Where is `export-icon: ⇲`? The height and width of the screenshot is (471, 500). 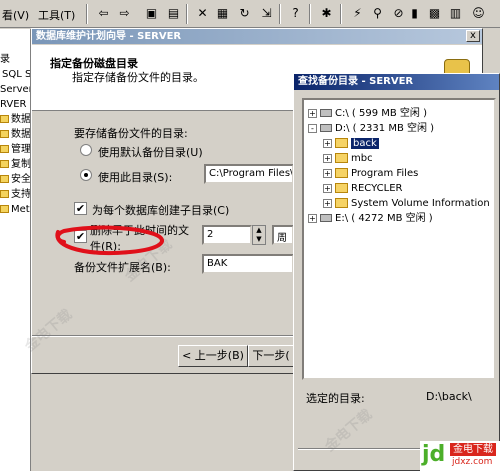 export-icon: ⇲ is located at coordinates (266, 13).